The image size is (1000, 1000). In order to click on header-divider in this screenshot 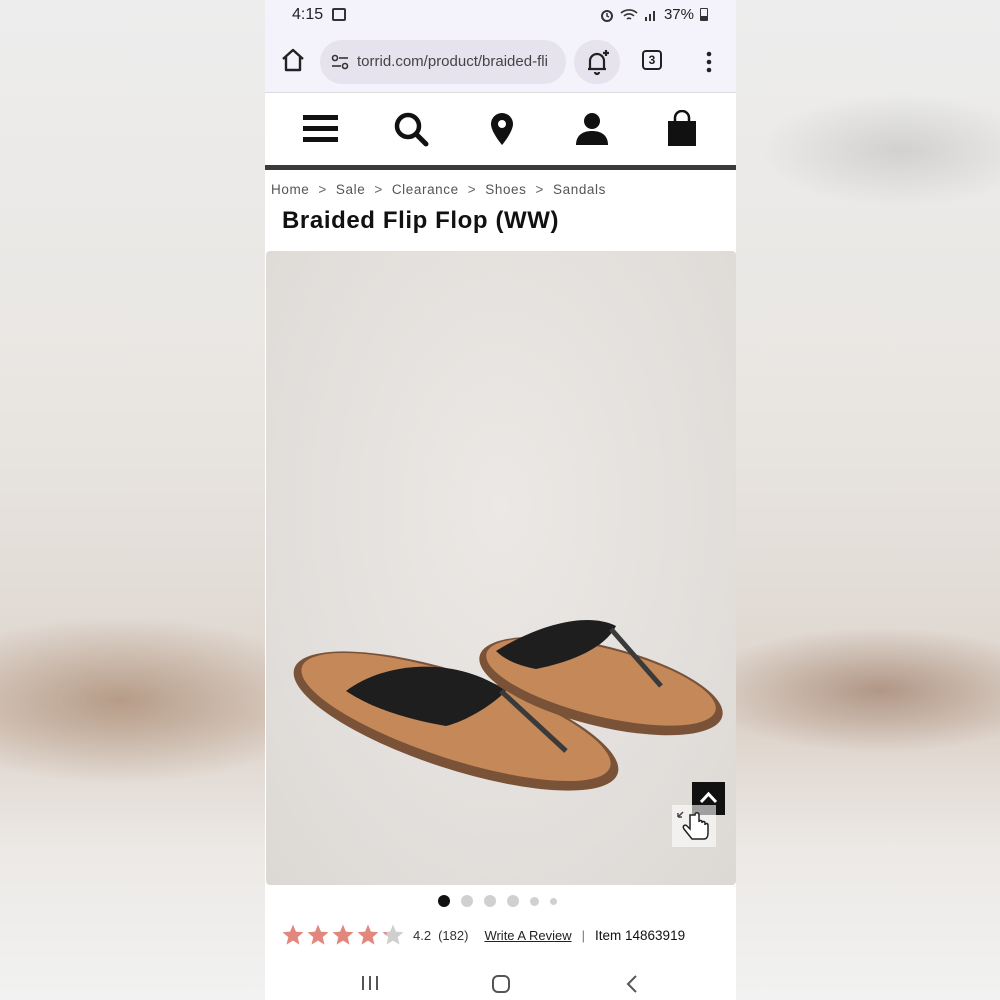, I will do `click(500, 167)`.